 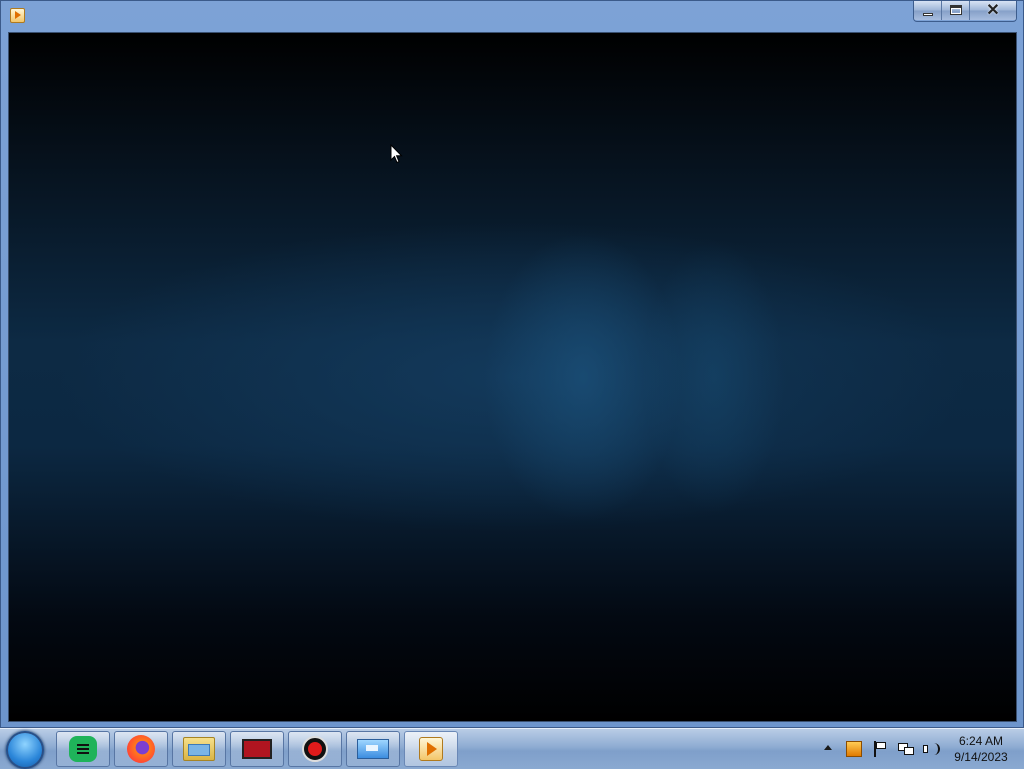 I want to click on volume-icon, so click(x=931, y=749).